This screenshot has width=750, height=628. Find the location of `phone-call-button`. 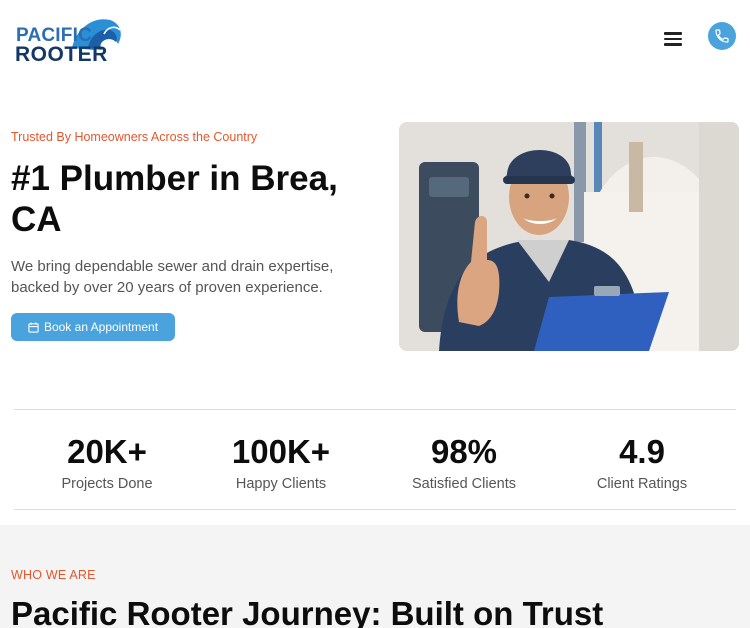

phone-call-button is located at coordinates (722, 36).